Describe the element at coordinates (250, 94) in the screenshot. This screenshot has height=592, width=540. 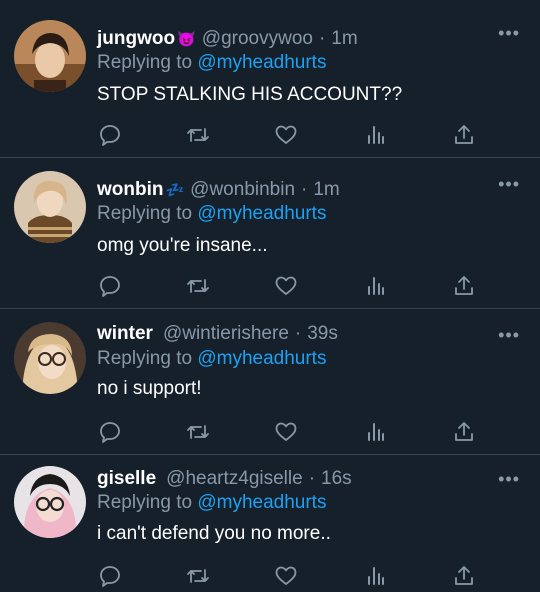
I see `reply-text: STOP STALKING HIS ACCOUNT??` at that location.